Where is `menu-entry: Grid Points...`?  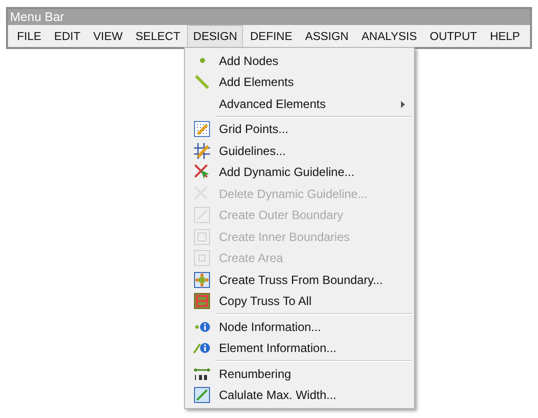
menu-entry: Grid Points... is located at coordinates (299, 129).